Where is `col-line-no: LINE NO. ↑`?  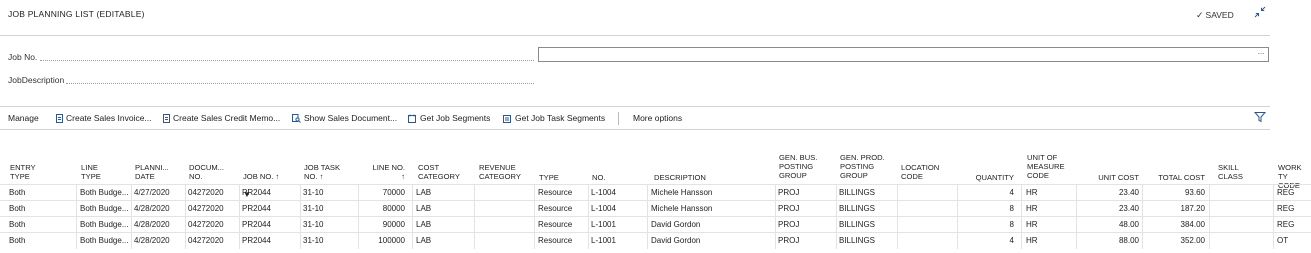
col-line-no: LINE NO. ↑ is located at coordinates (383, 172).